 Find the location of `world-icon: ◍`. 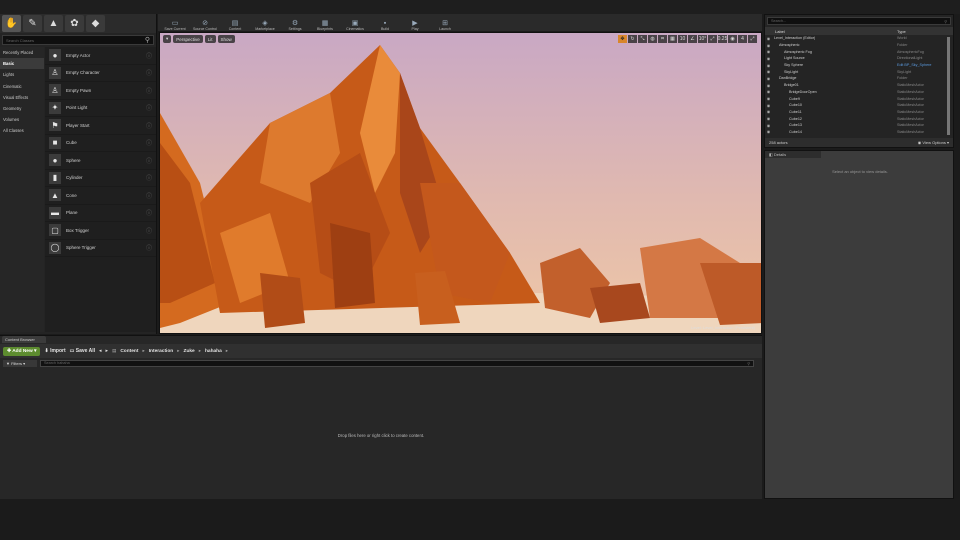

world-icon: ◍ is located at coordinates (652, 39).